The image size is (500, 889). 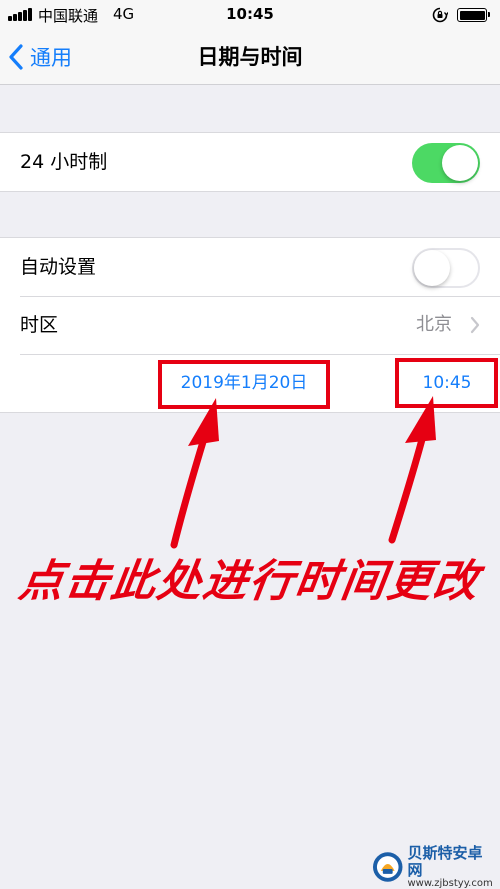 I want to click on settings-group-format: 24 小时制, so click(x=250, y=162).